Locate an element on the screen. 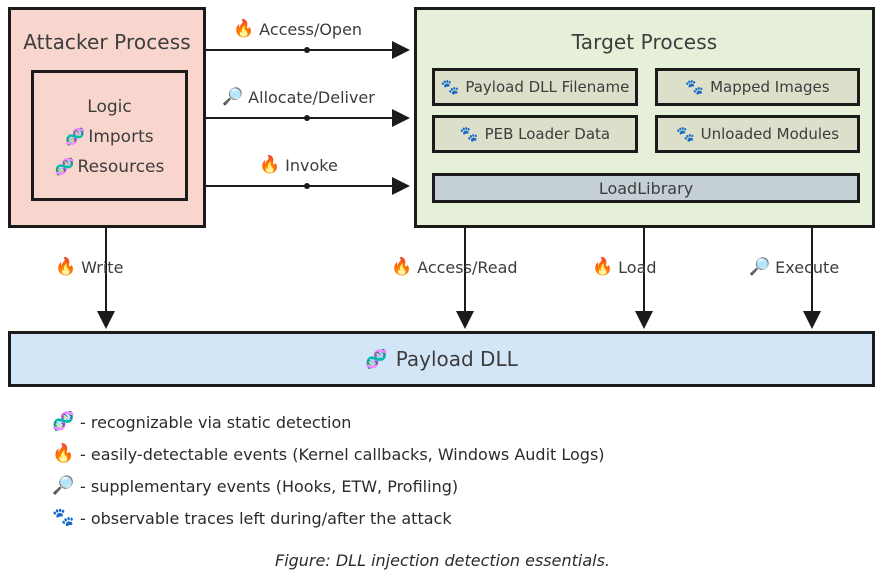 This screenshot has height=585, width=885. cell-peb-loader-data: 🐾 PEB Loader Data is located at coordinates (535, 134).